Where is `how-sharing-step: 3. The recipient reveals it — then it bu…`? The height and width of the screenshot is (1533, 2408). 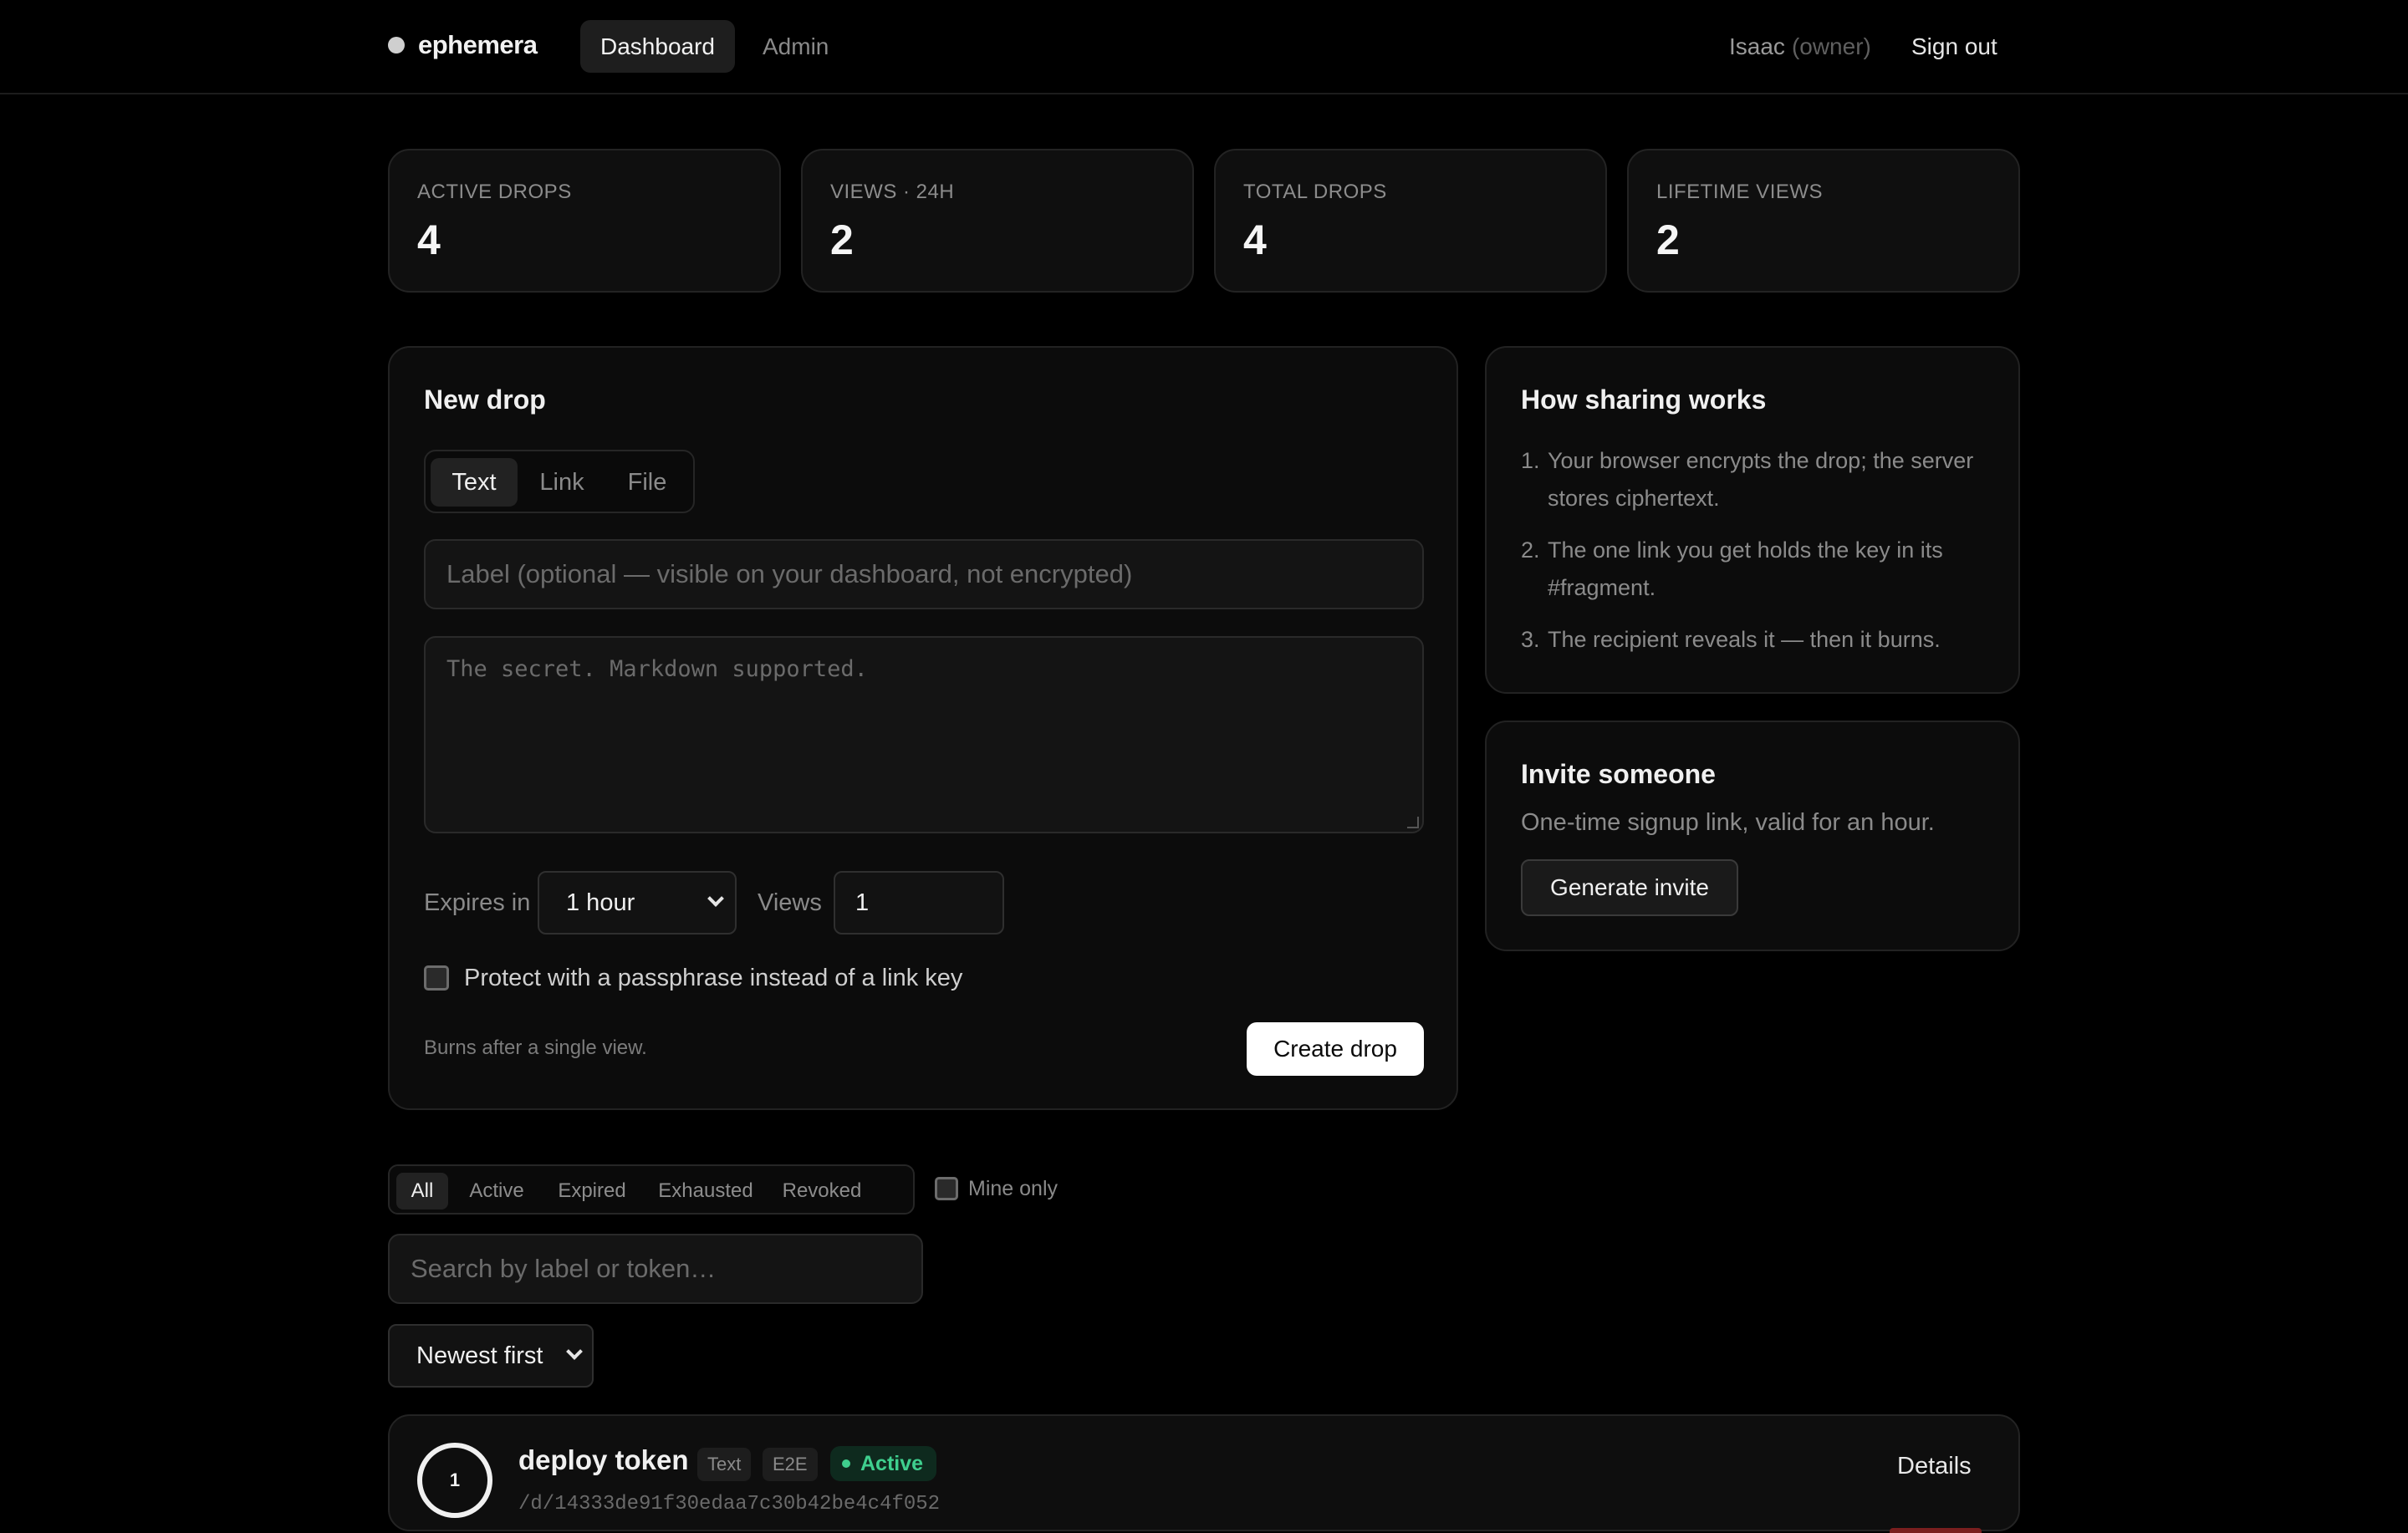
how-sharing-step: 3. The recipient reveals it — then it bu… is located at coordinates (1731, 639).